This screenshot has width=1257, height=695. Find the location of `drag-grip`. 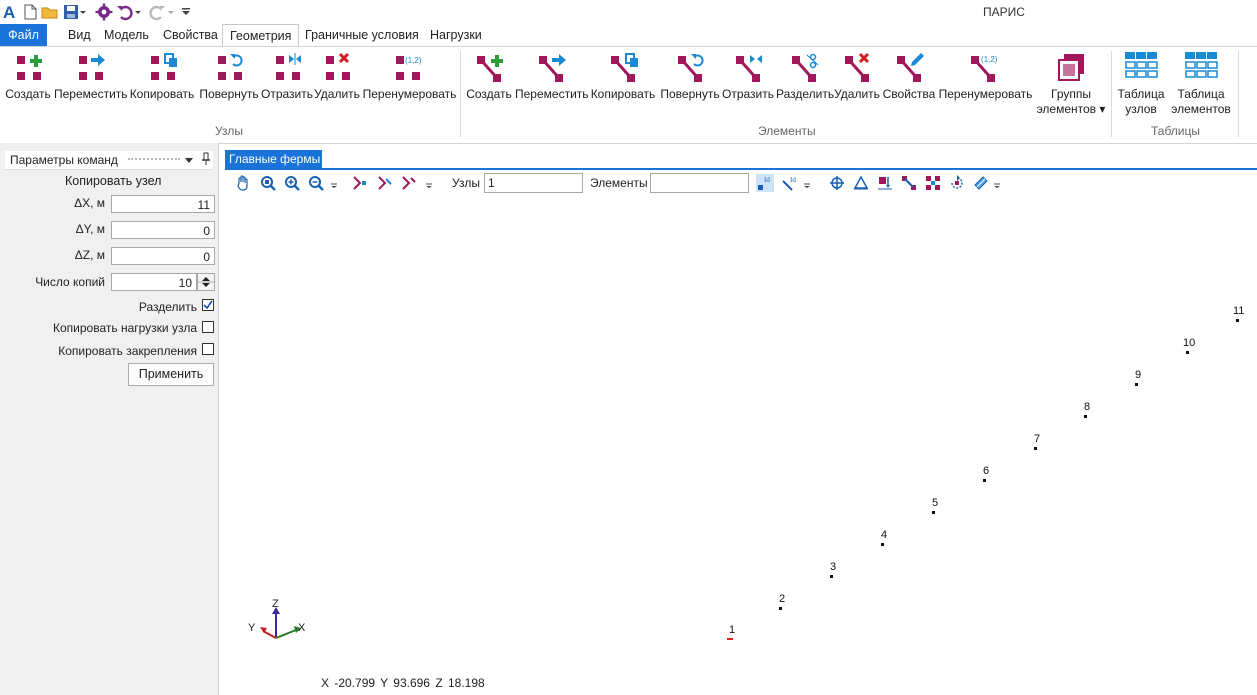

drag-grip is located at coordinates (154, 161).